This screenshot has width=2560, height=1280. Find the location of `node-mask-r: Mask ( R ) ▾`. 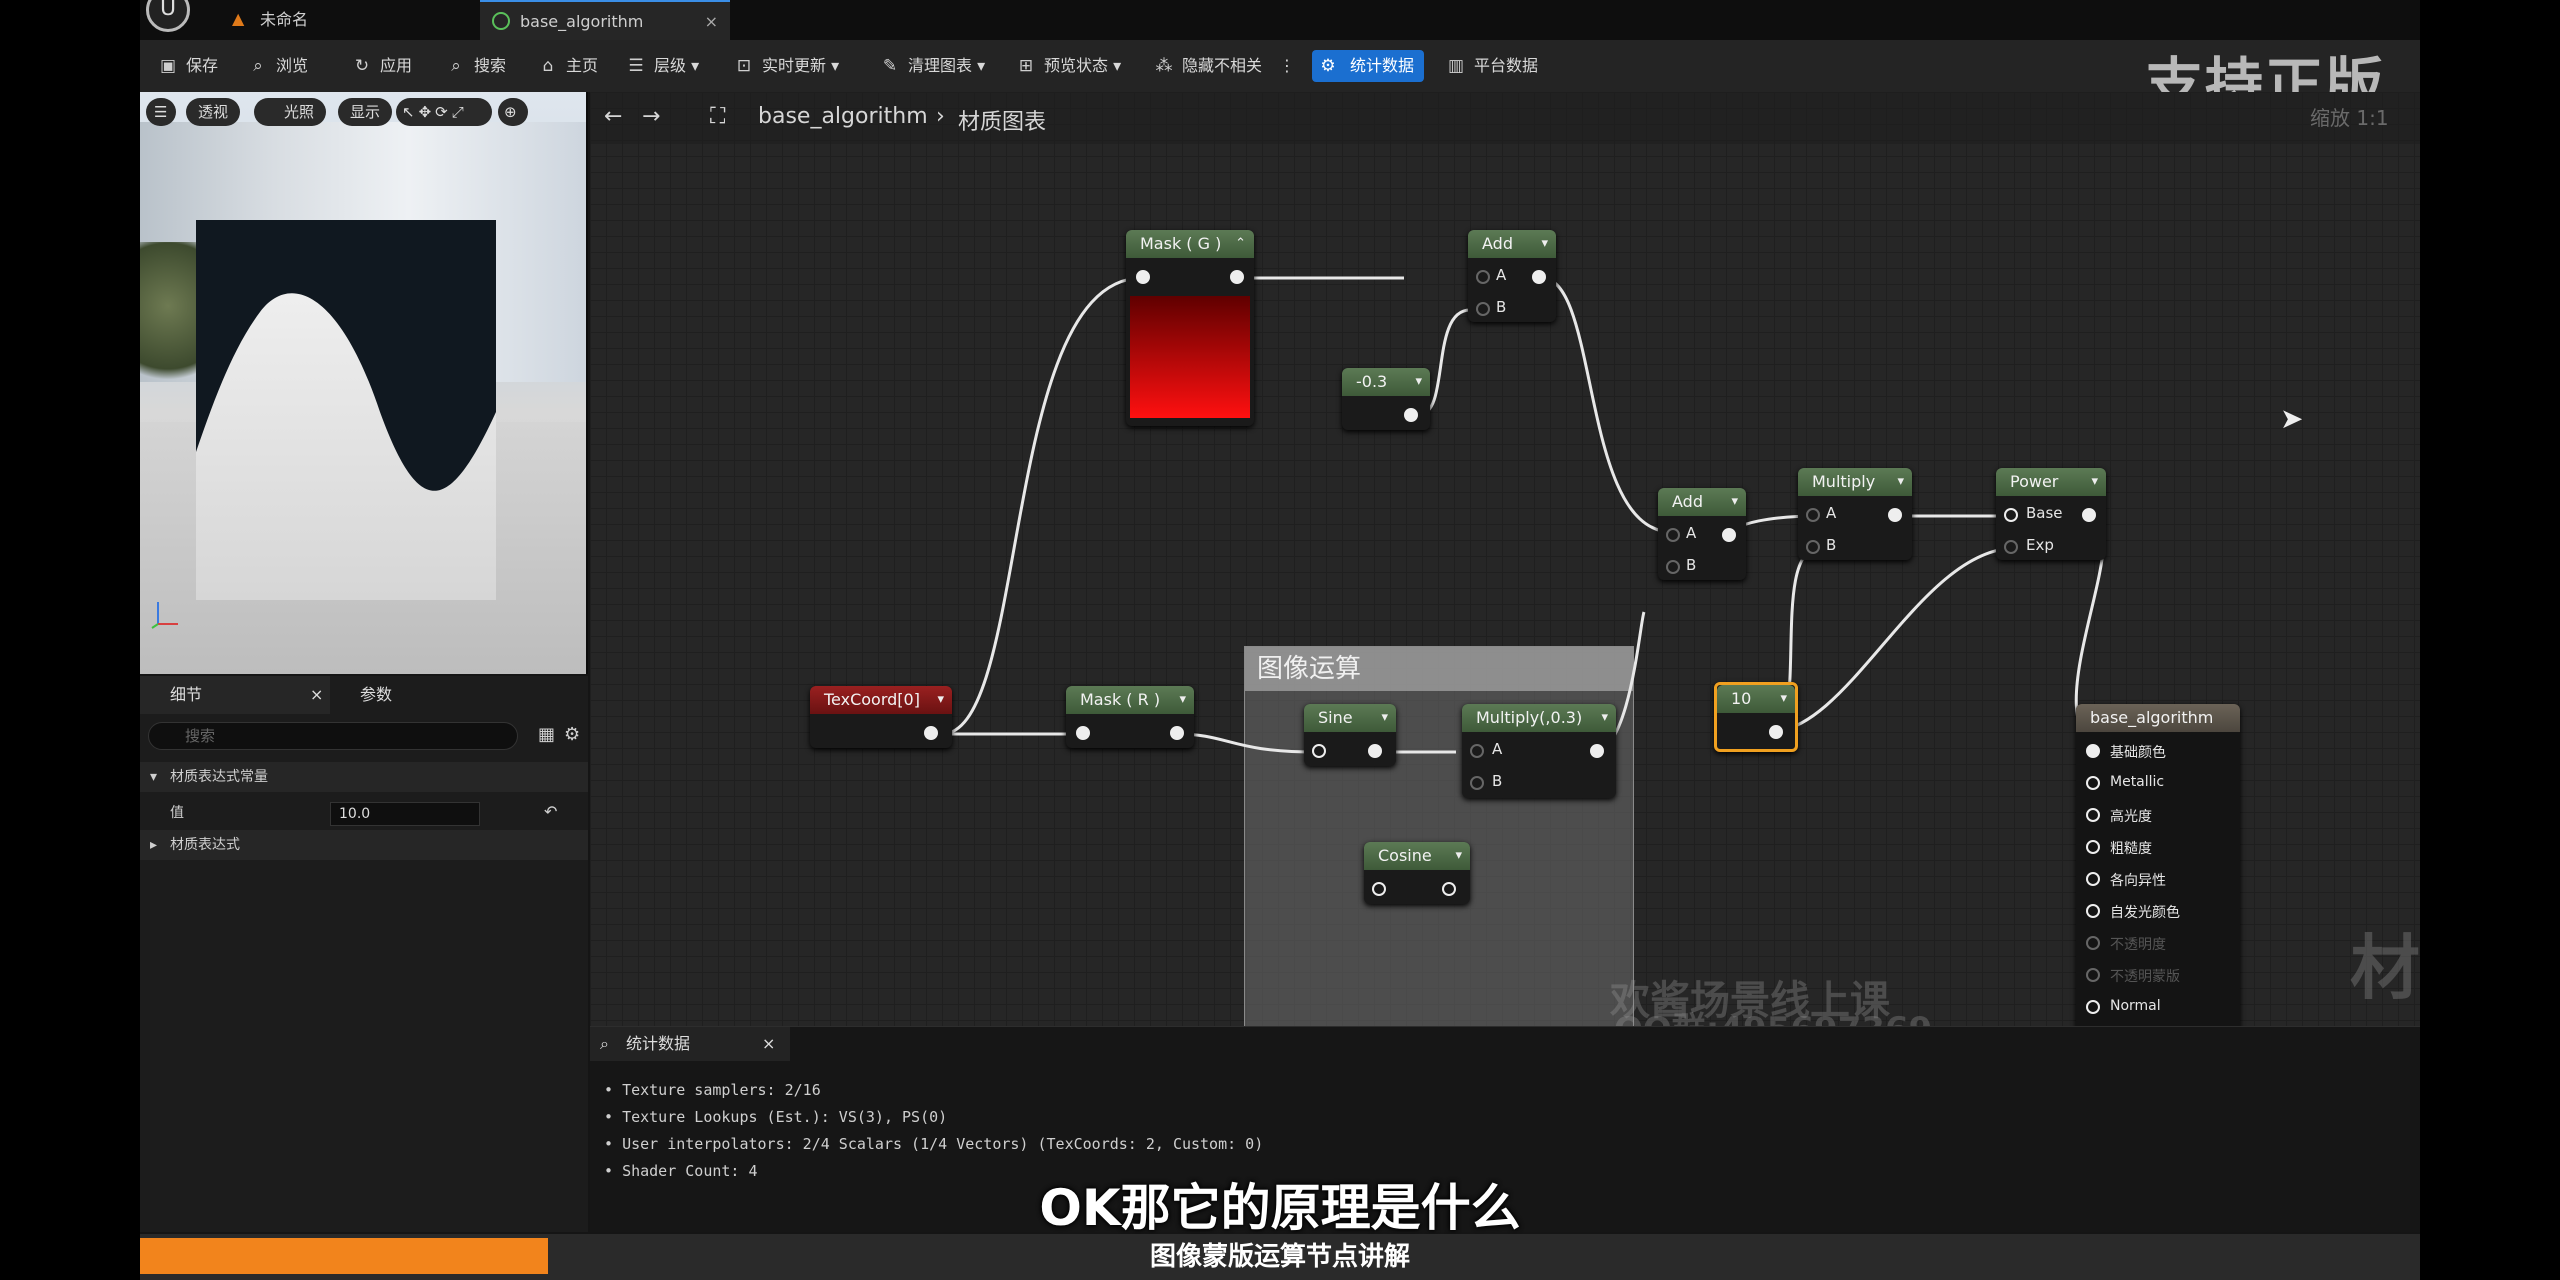

node-mask-r: Mask ( R ) ▾ is located at coordinates (1130, 717).